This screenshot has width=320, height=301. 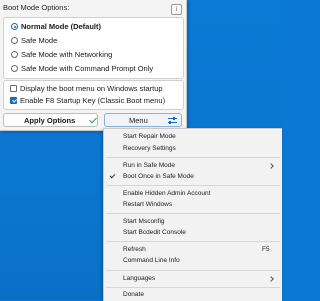 I want to click on checkmark-icon, so click(x=93, y=119).